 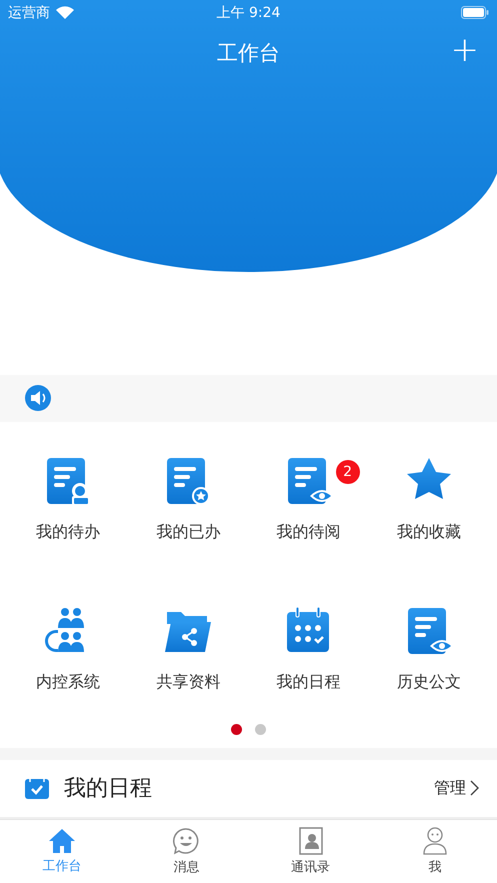 I want to click on person-icon, so click(x=434, y=840).